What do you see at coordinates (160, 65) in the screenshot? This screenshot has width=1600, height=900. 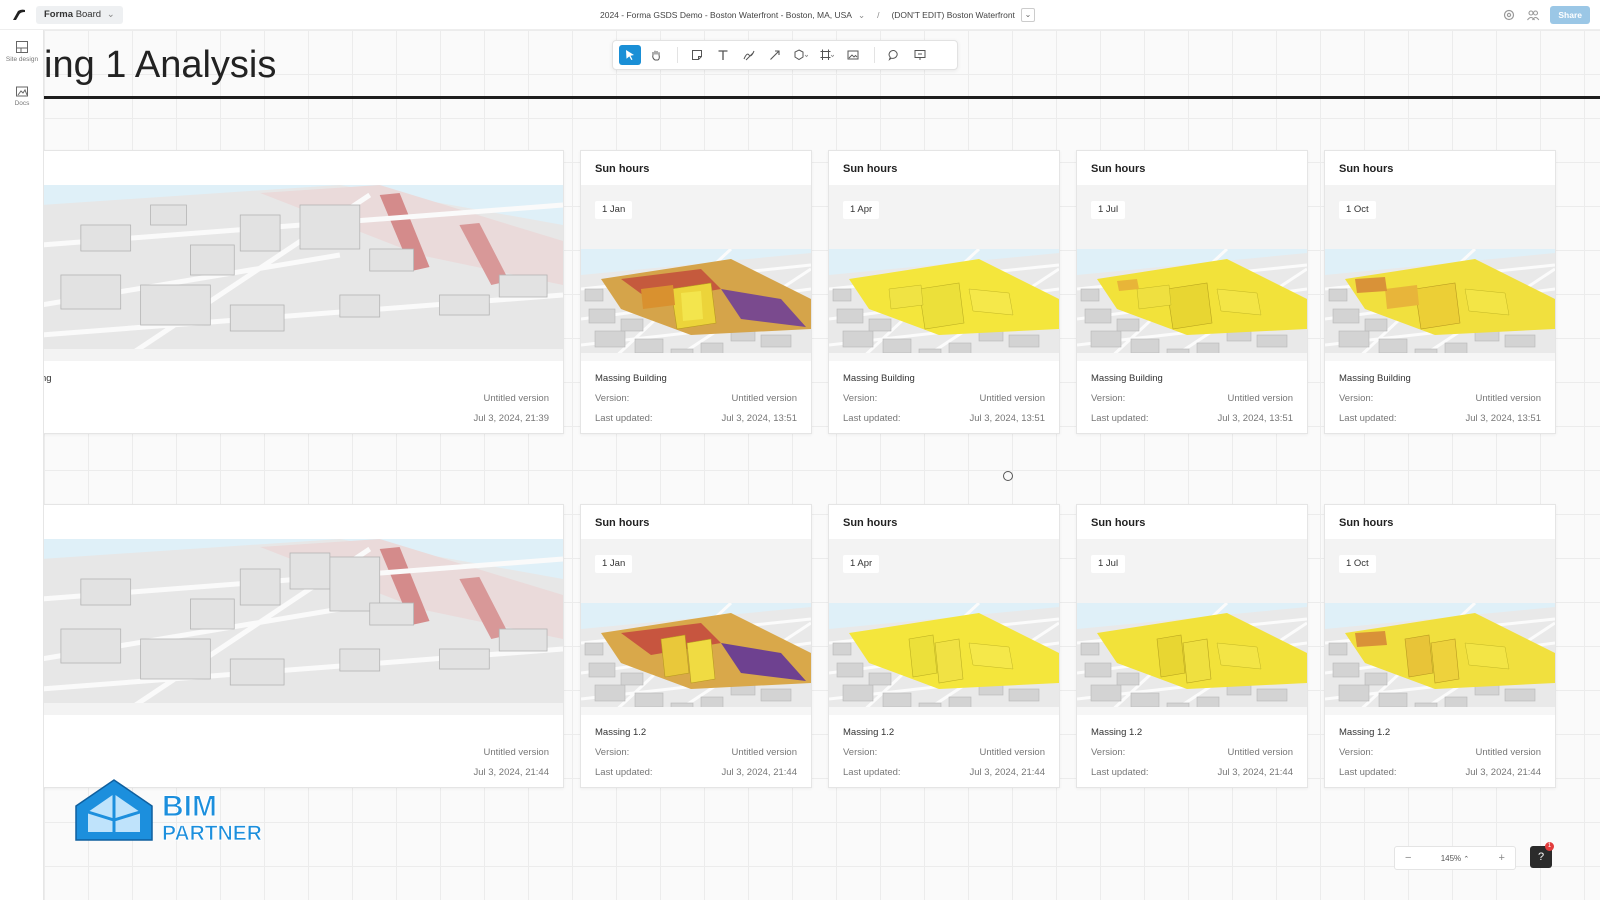 I see `page-title: ing 1 Analysis` at bounding box center [160, 65].